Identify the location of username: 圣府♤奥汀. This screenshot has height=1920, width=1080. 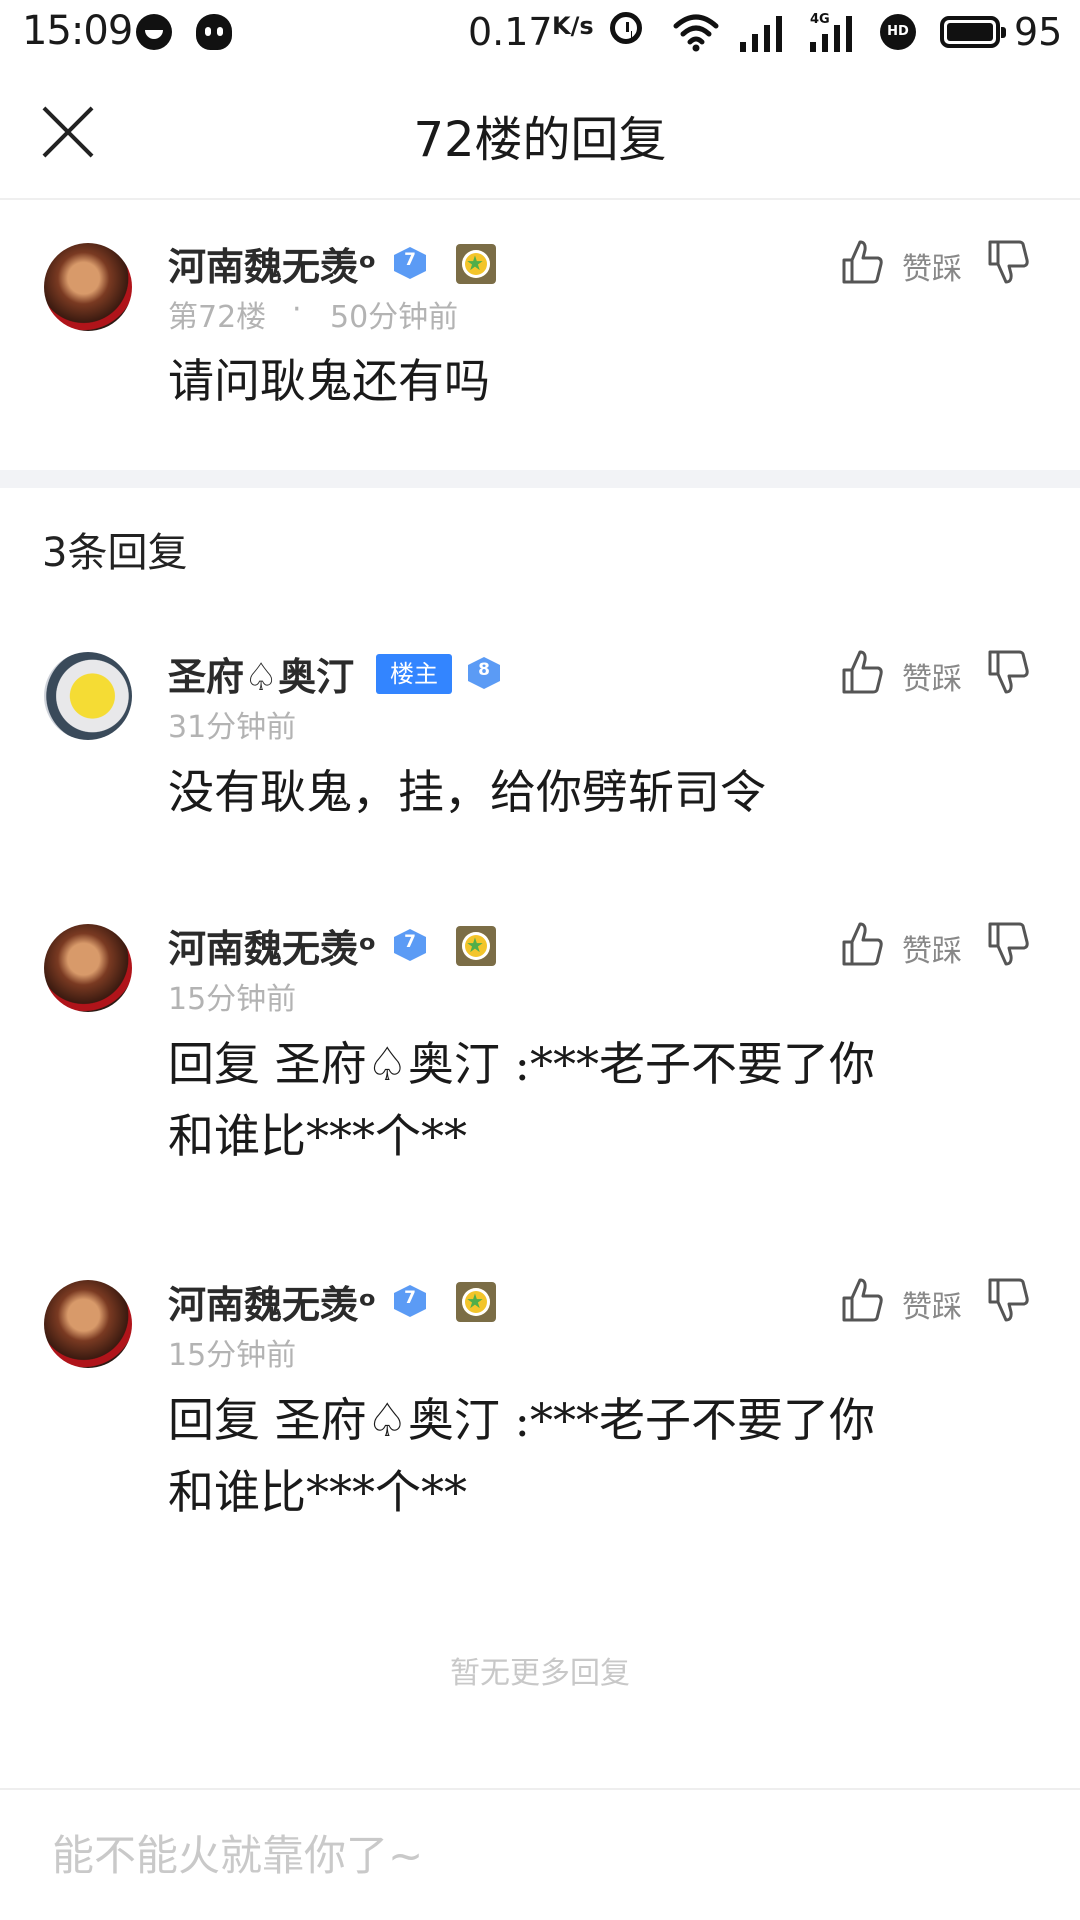
(261, 673).